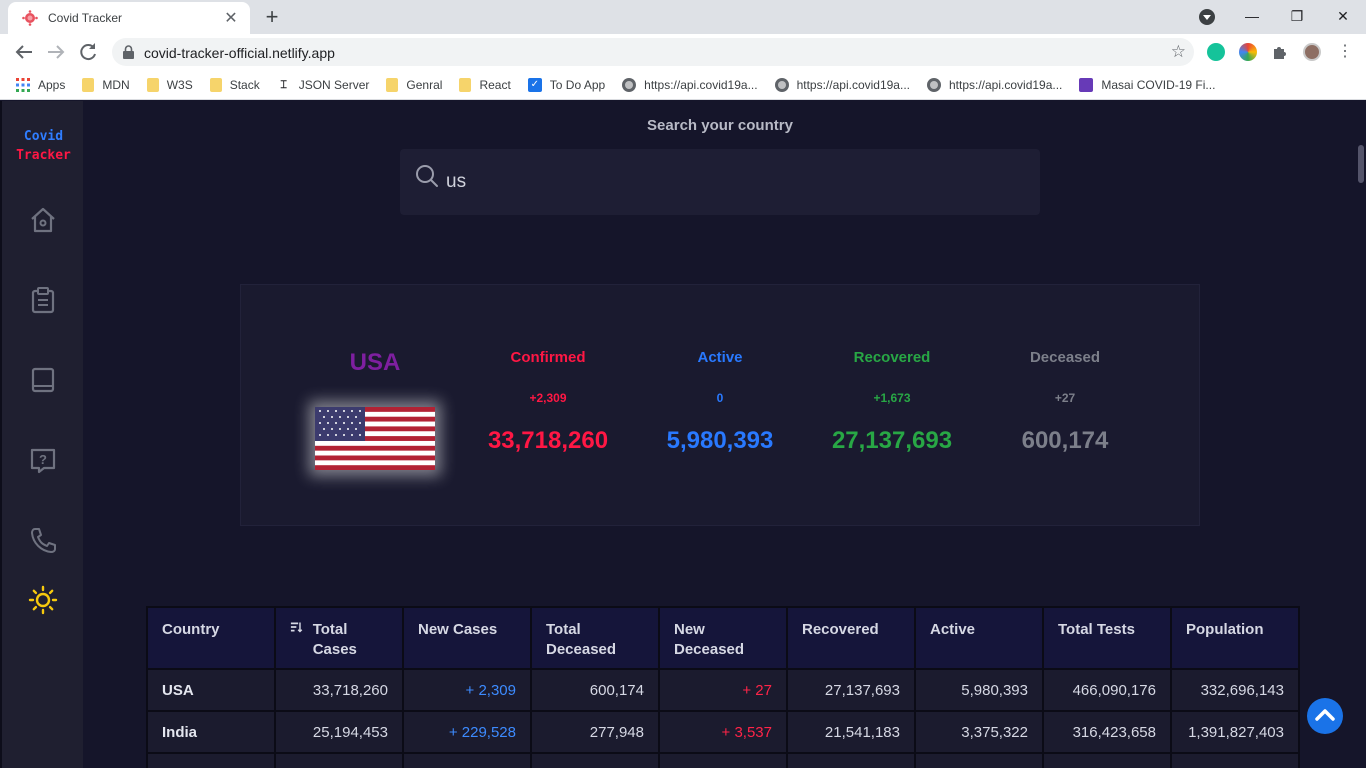  What do you see at coordinates (40, 84) in the screenshot?
I see `bookmark-item: Apps` at bounding box center [40, 84].